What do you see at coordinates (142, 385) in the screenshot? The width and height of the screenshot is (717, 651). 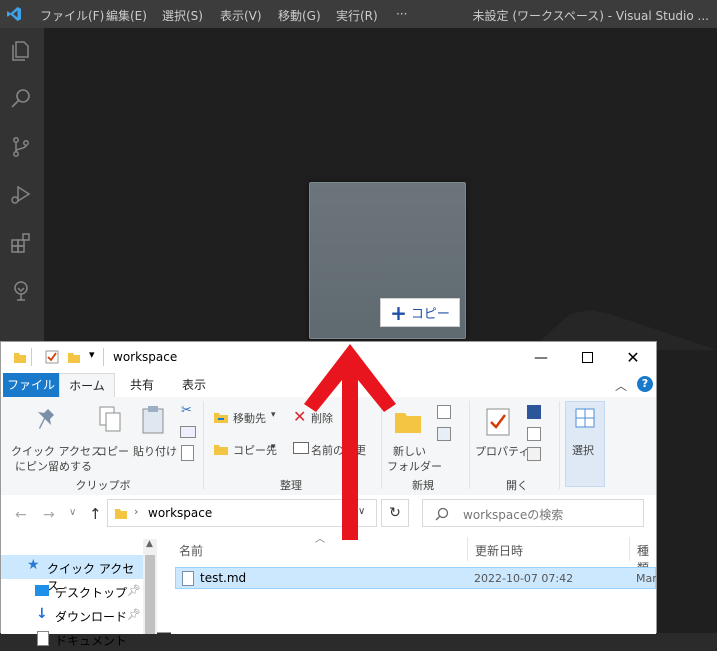 I see `tab-share: 共有` at bounding box center [142, 385].